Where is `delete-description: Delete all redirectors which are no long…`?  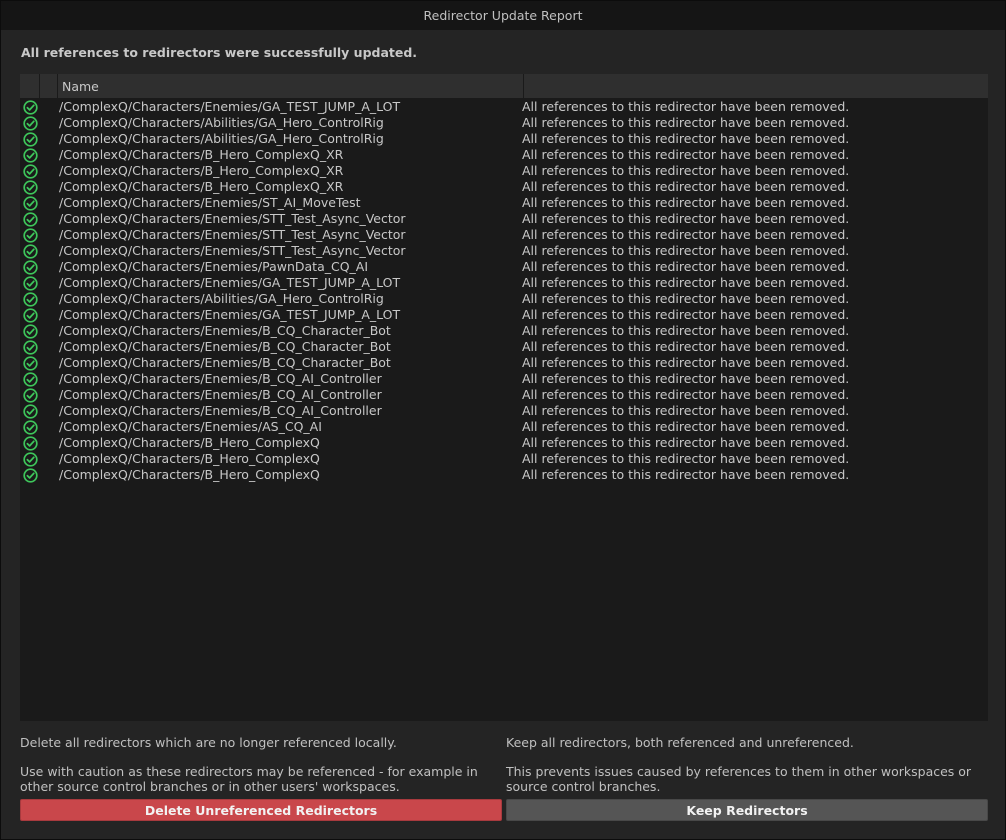
delete-description: Delete all redirectors which are no long… is located at coordinates (255, 764).